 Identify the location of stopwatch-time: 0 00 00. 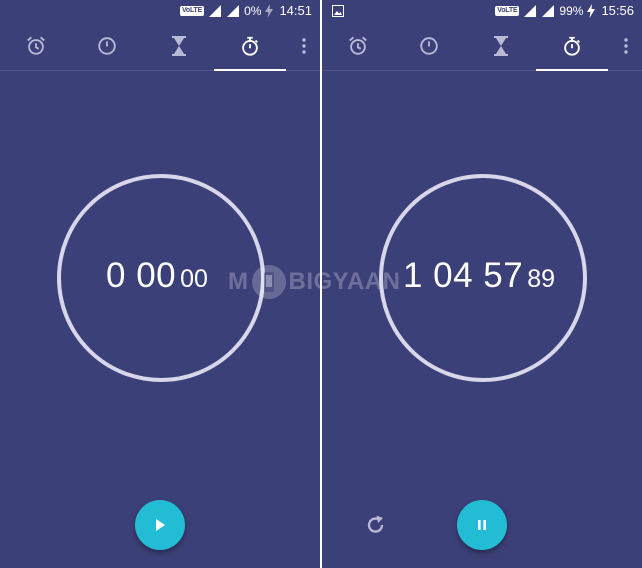
(157, 276).